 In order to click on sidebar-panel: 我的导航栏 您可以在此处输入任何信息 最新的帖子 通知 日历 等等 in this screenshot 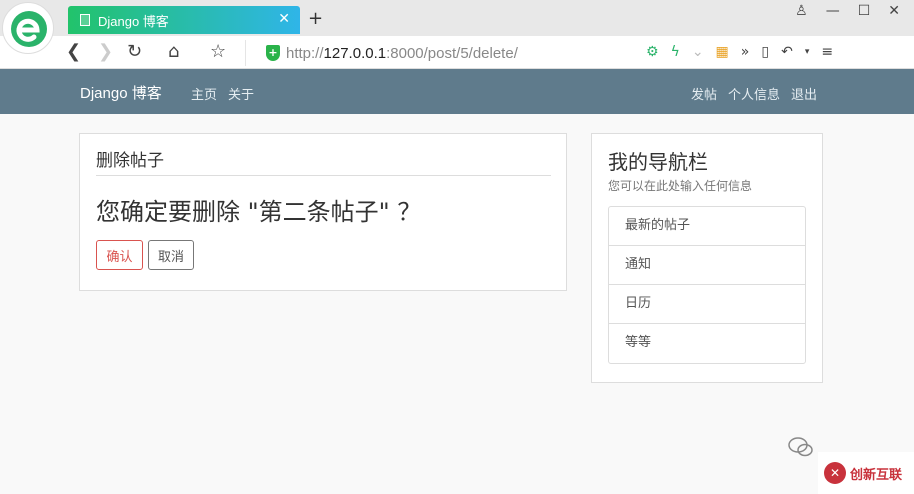, I will do `click(707, 258)`.